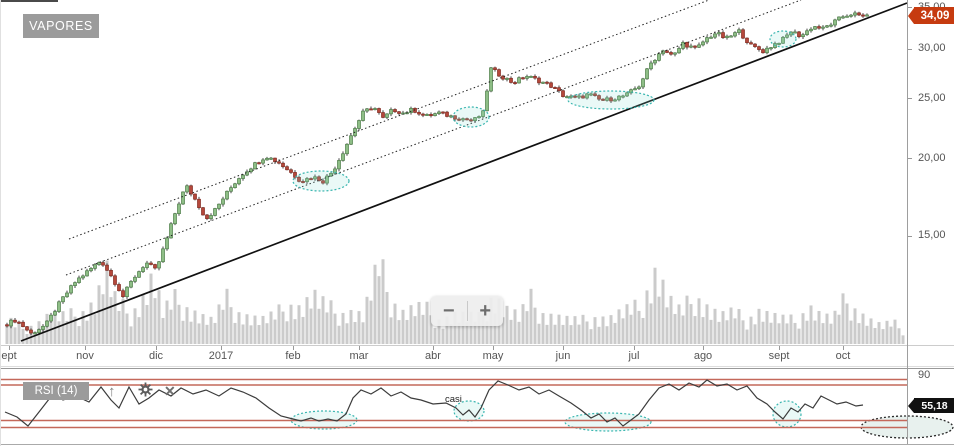  I want to click on symbol-badge: VAPORES, so click(61, 26).